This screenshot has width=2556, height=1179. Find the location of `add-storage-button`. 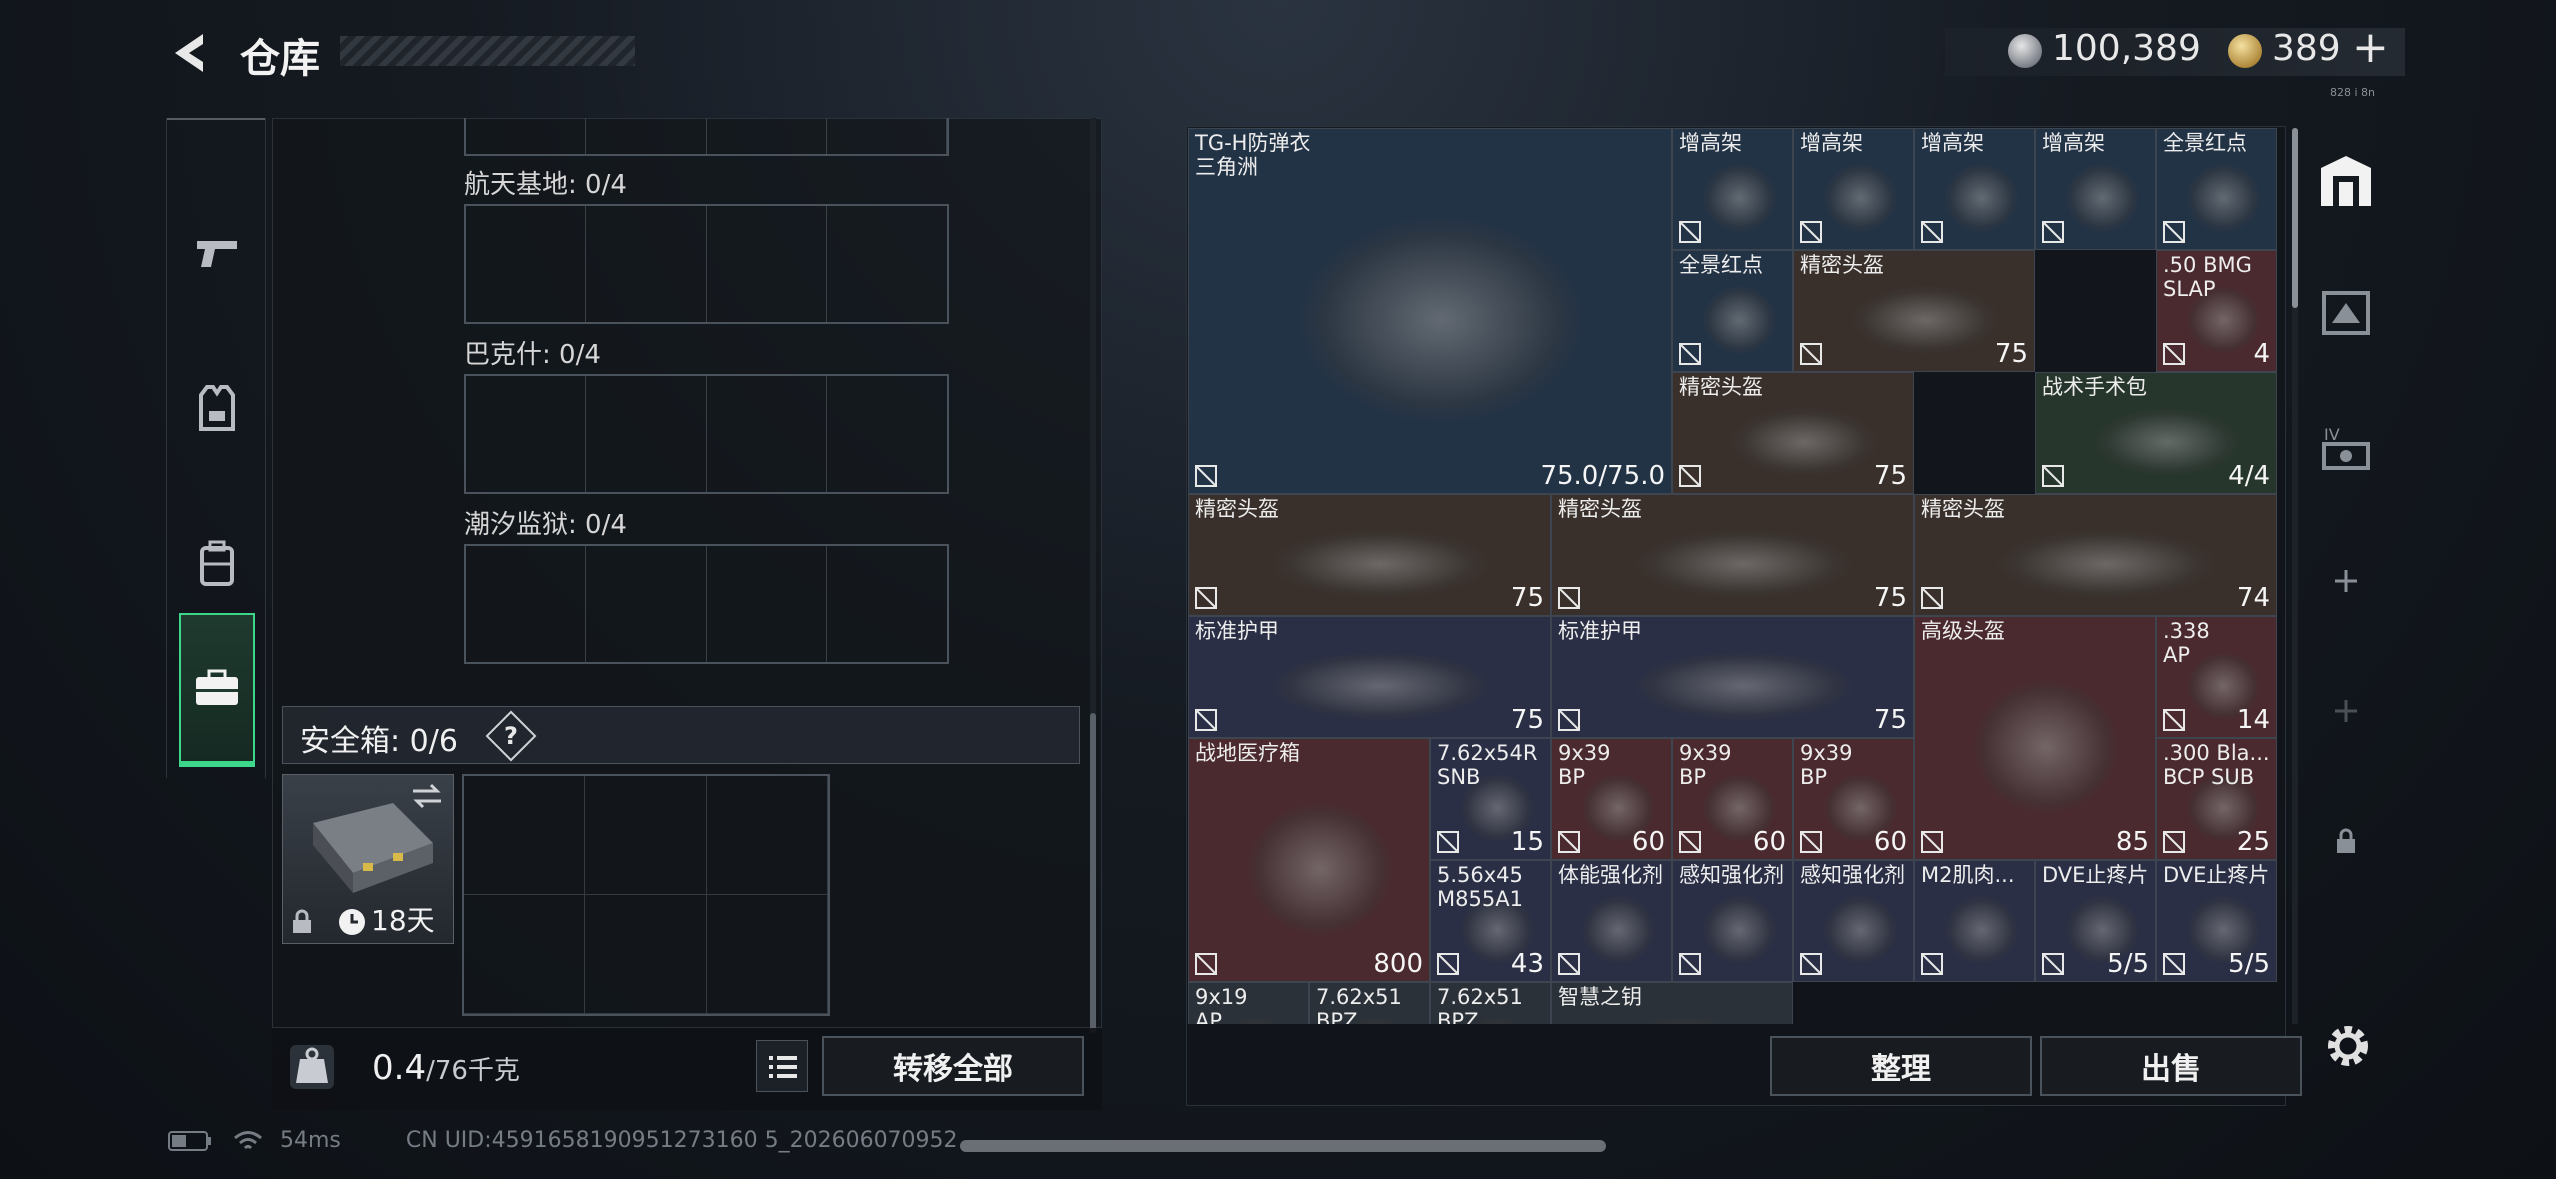

add-storage-button is located at coordinates (2346, 581).